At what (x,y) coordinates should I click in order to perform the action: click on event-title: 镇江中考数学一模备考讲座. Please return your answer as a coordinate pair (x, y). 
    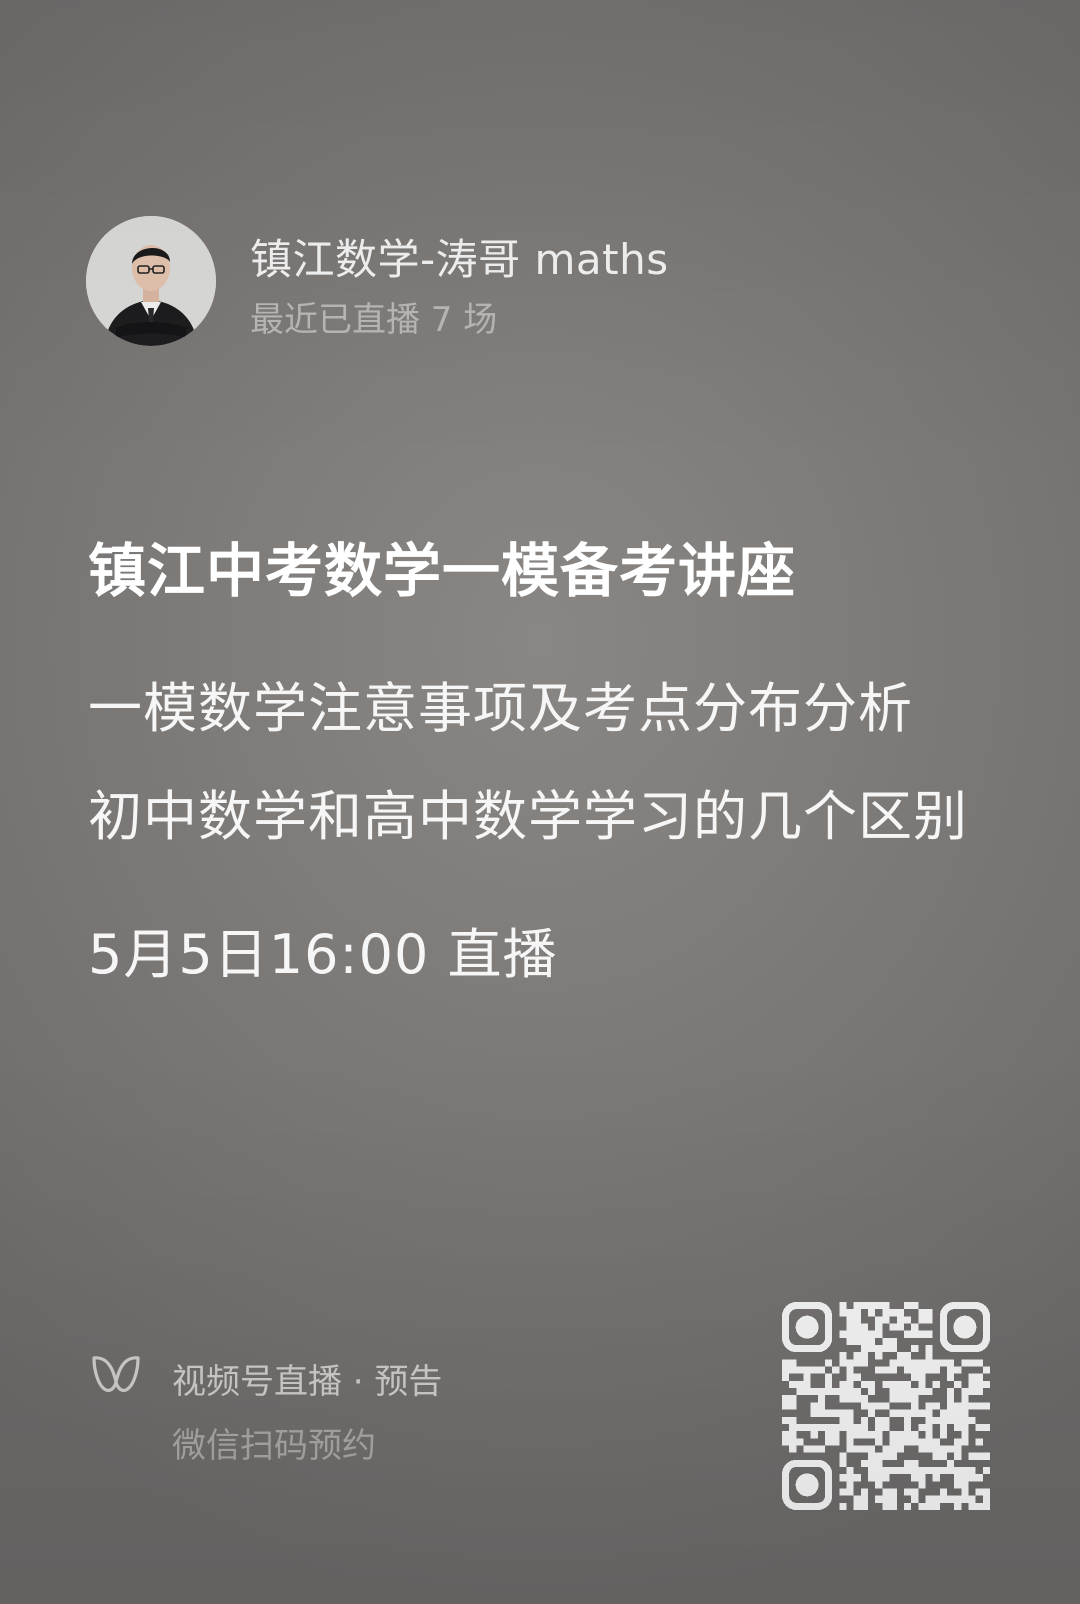
    Looking at the image, I should click on (442, 571).